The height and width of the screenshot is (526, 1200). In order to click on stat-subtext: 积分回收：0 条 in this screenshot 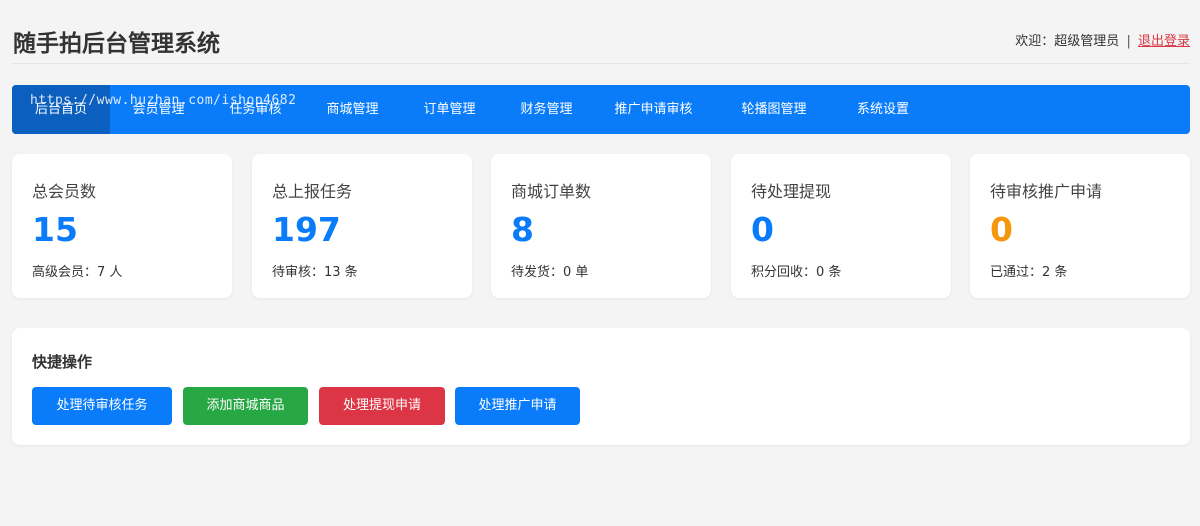, I will do `click(796, 272)`.